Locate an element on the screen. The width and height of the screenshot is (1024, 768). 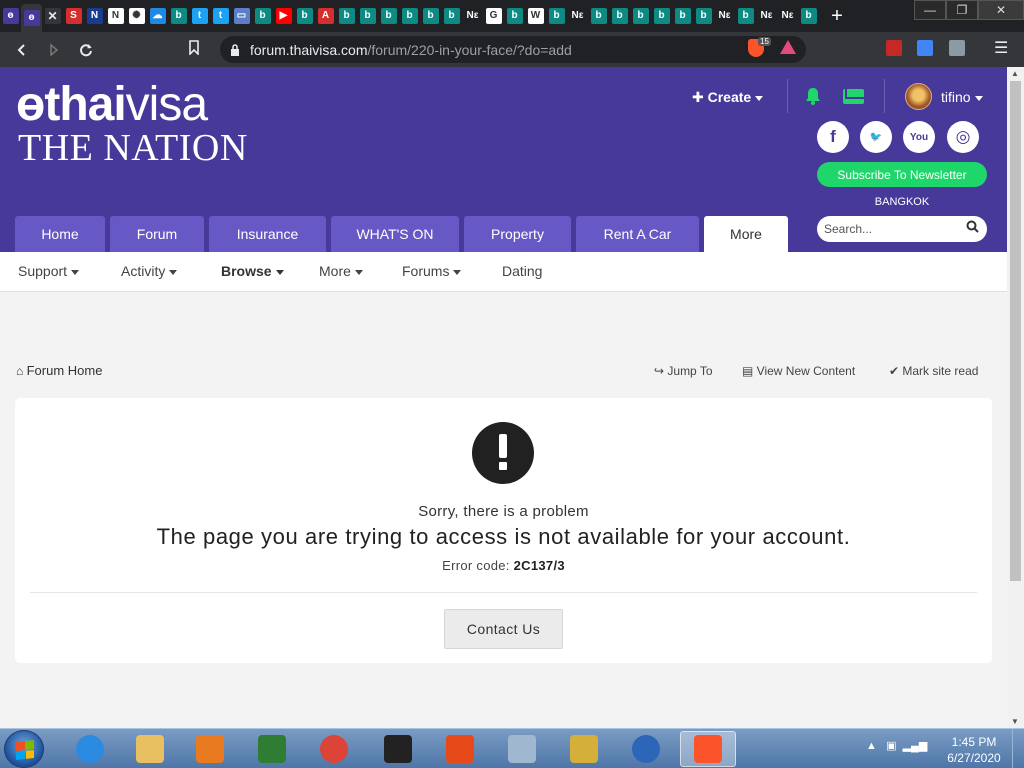
reload-button is located at coordinates (86, 50).